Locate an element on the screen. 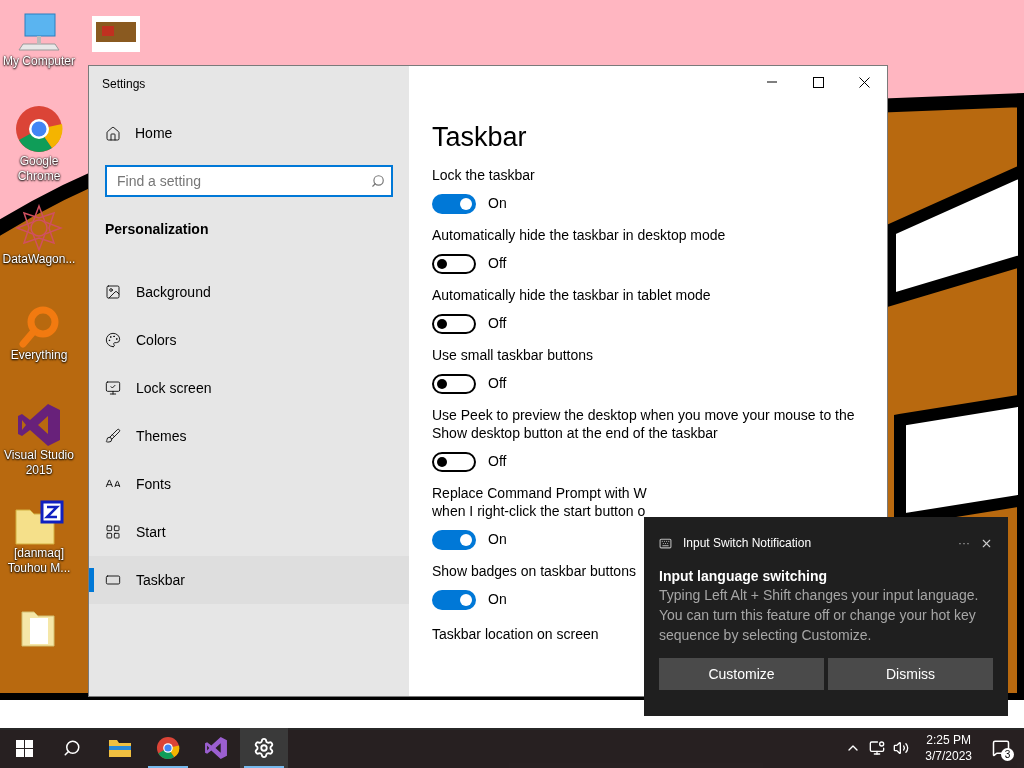 This screenshot has width=1024, height=768. action-center-button: 3 is located at coordinates (1001, 748).